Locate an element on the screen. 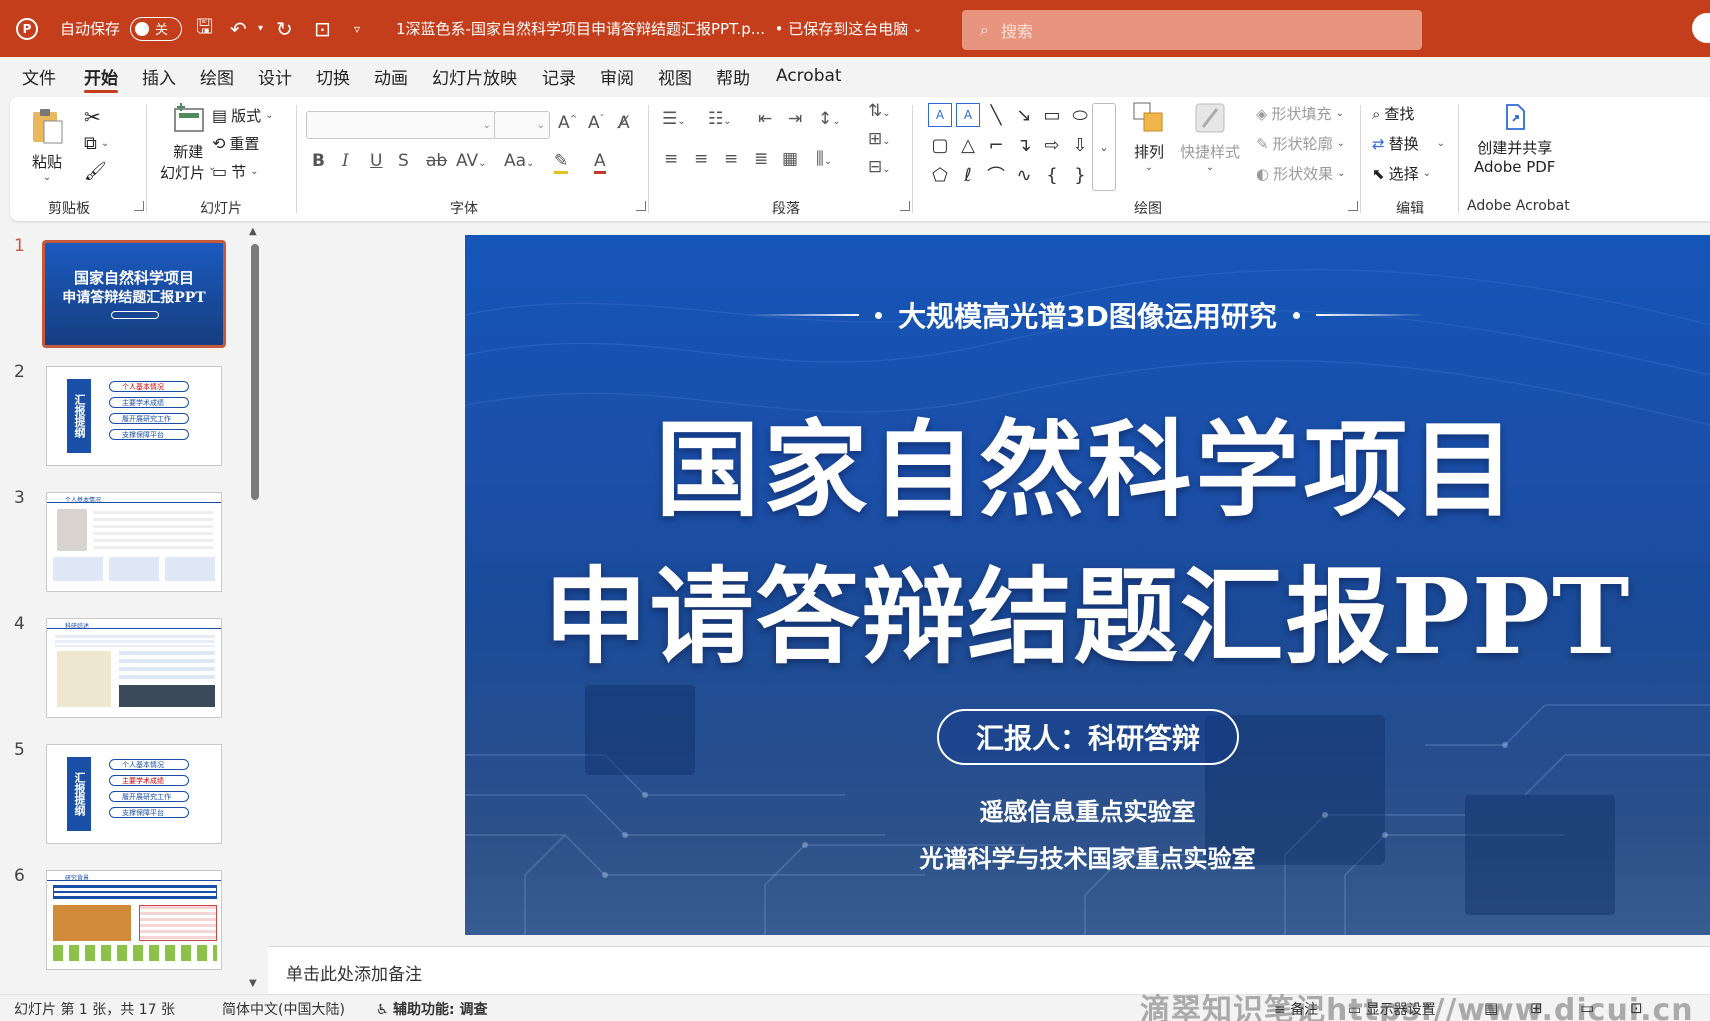 This screenshot has width=1710, height=1021. slide-thumbnail-6: 研究背景 is located at coordinates (134, 920).